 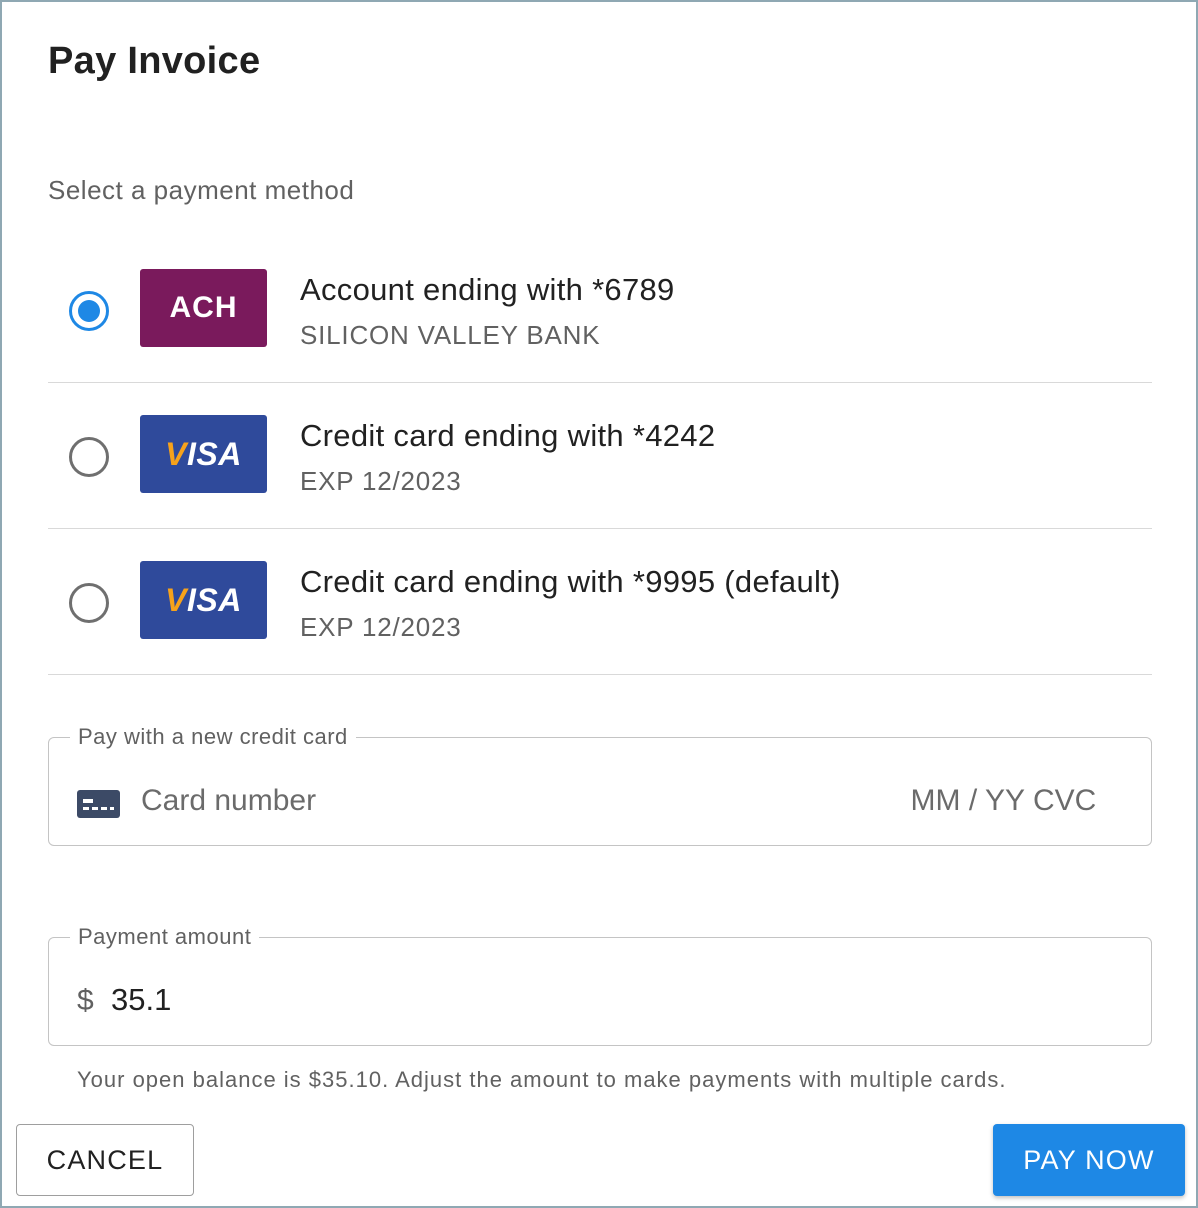 What do you see at coordinates (960, 801) in the screenshot?
I see `card-expiry-input` at bounding box center [960, 801].